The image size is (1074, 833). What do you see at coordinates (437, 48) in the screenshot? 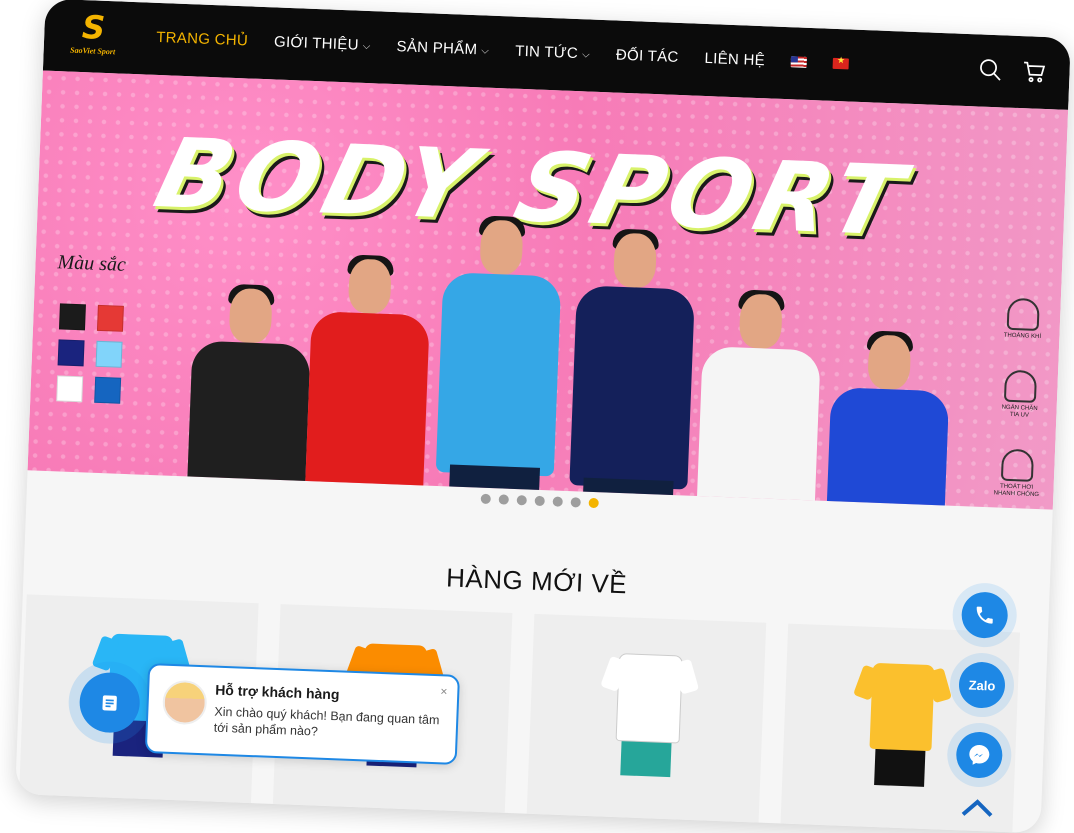
I see `nav-item-label: SẢN PHẨM` at bounding box center [437, 48].